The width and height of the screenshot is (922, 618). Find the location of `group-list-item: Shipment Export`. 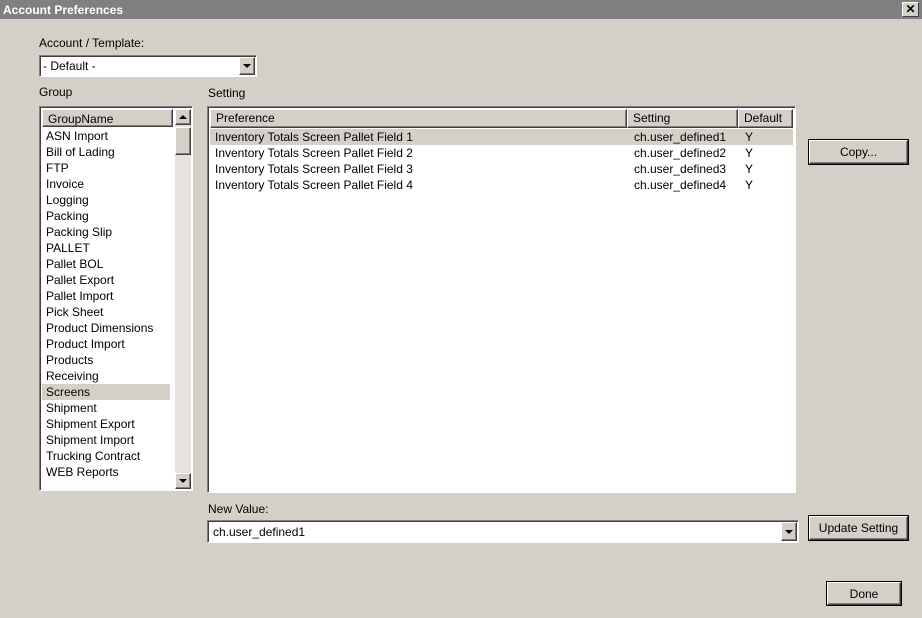

group-list-item: Shipment Export is located at coordinates (106, 424).